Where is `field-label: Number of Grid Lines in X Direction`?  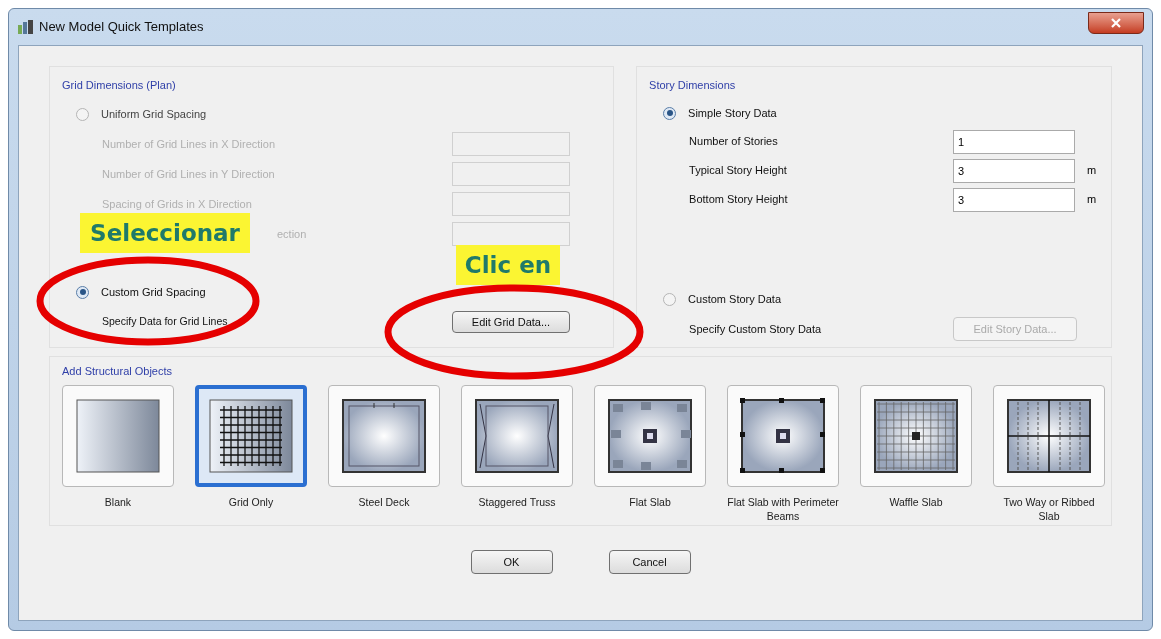 field-label: Number of Grid Lines in X Direction is located at coordinates (189, 144).